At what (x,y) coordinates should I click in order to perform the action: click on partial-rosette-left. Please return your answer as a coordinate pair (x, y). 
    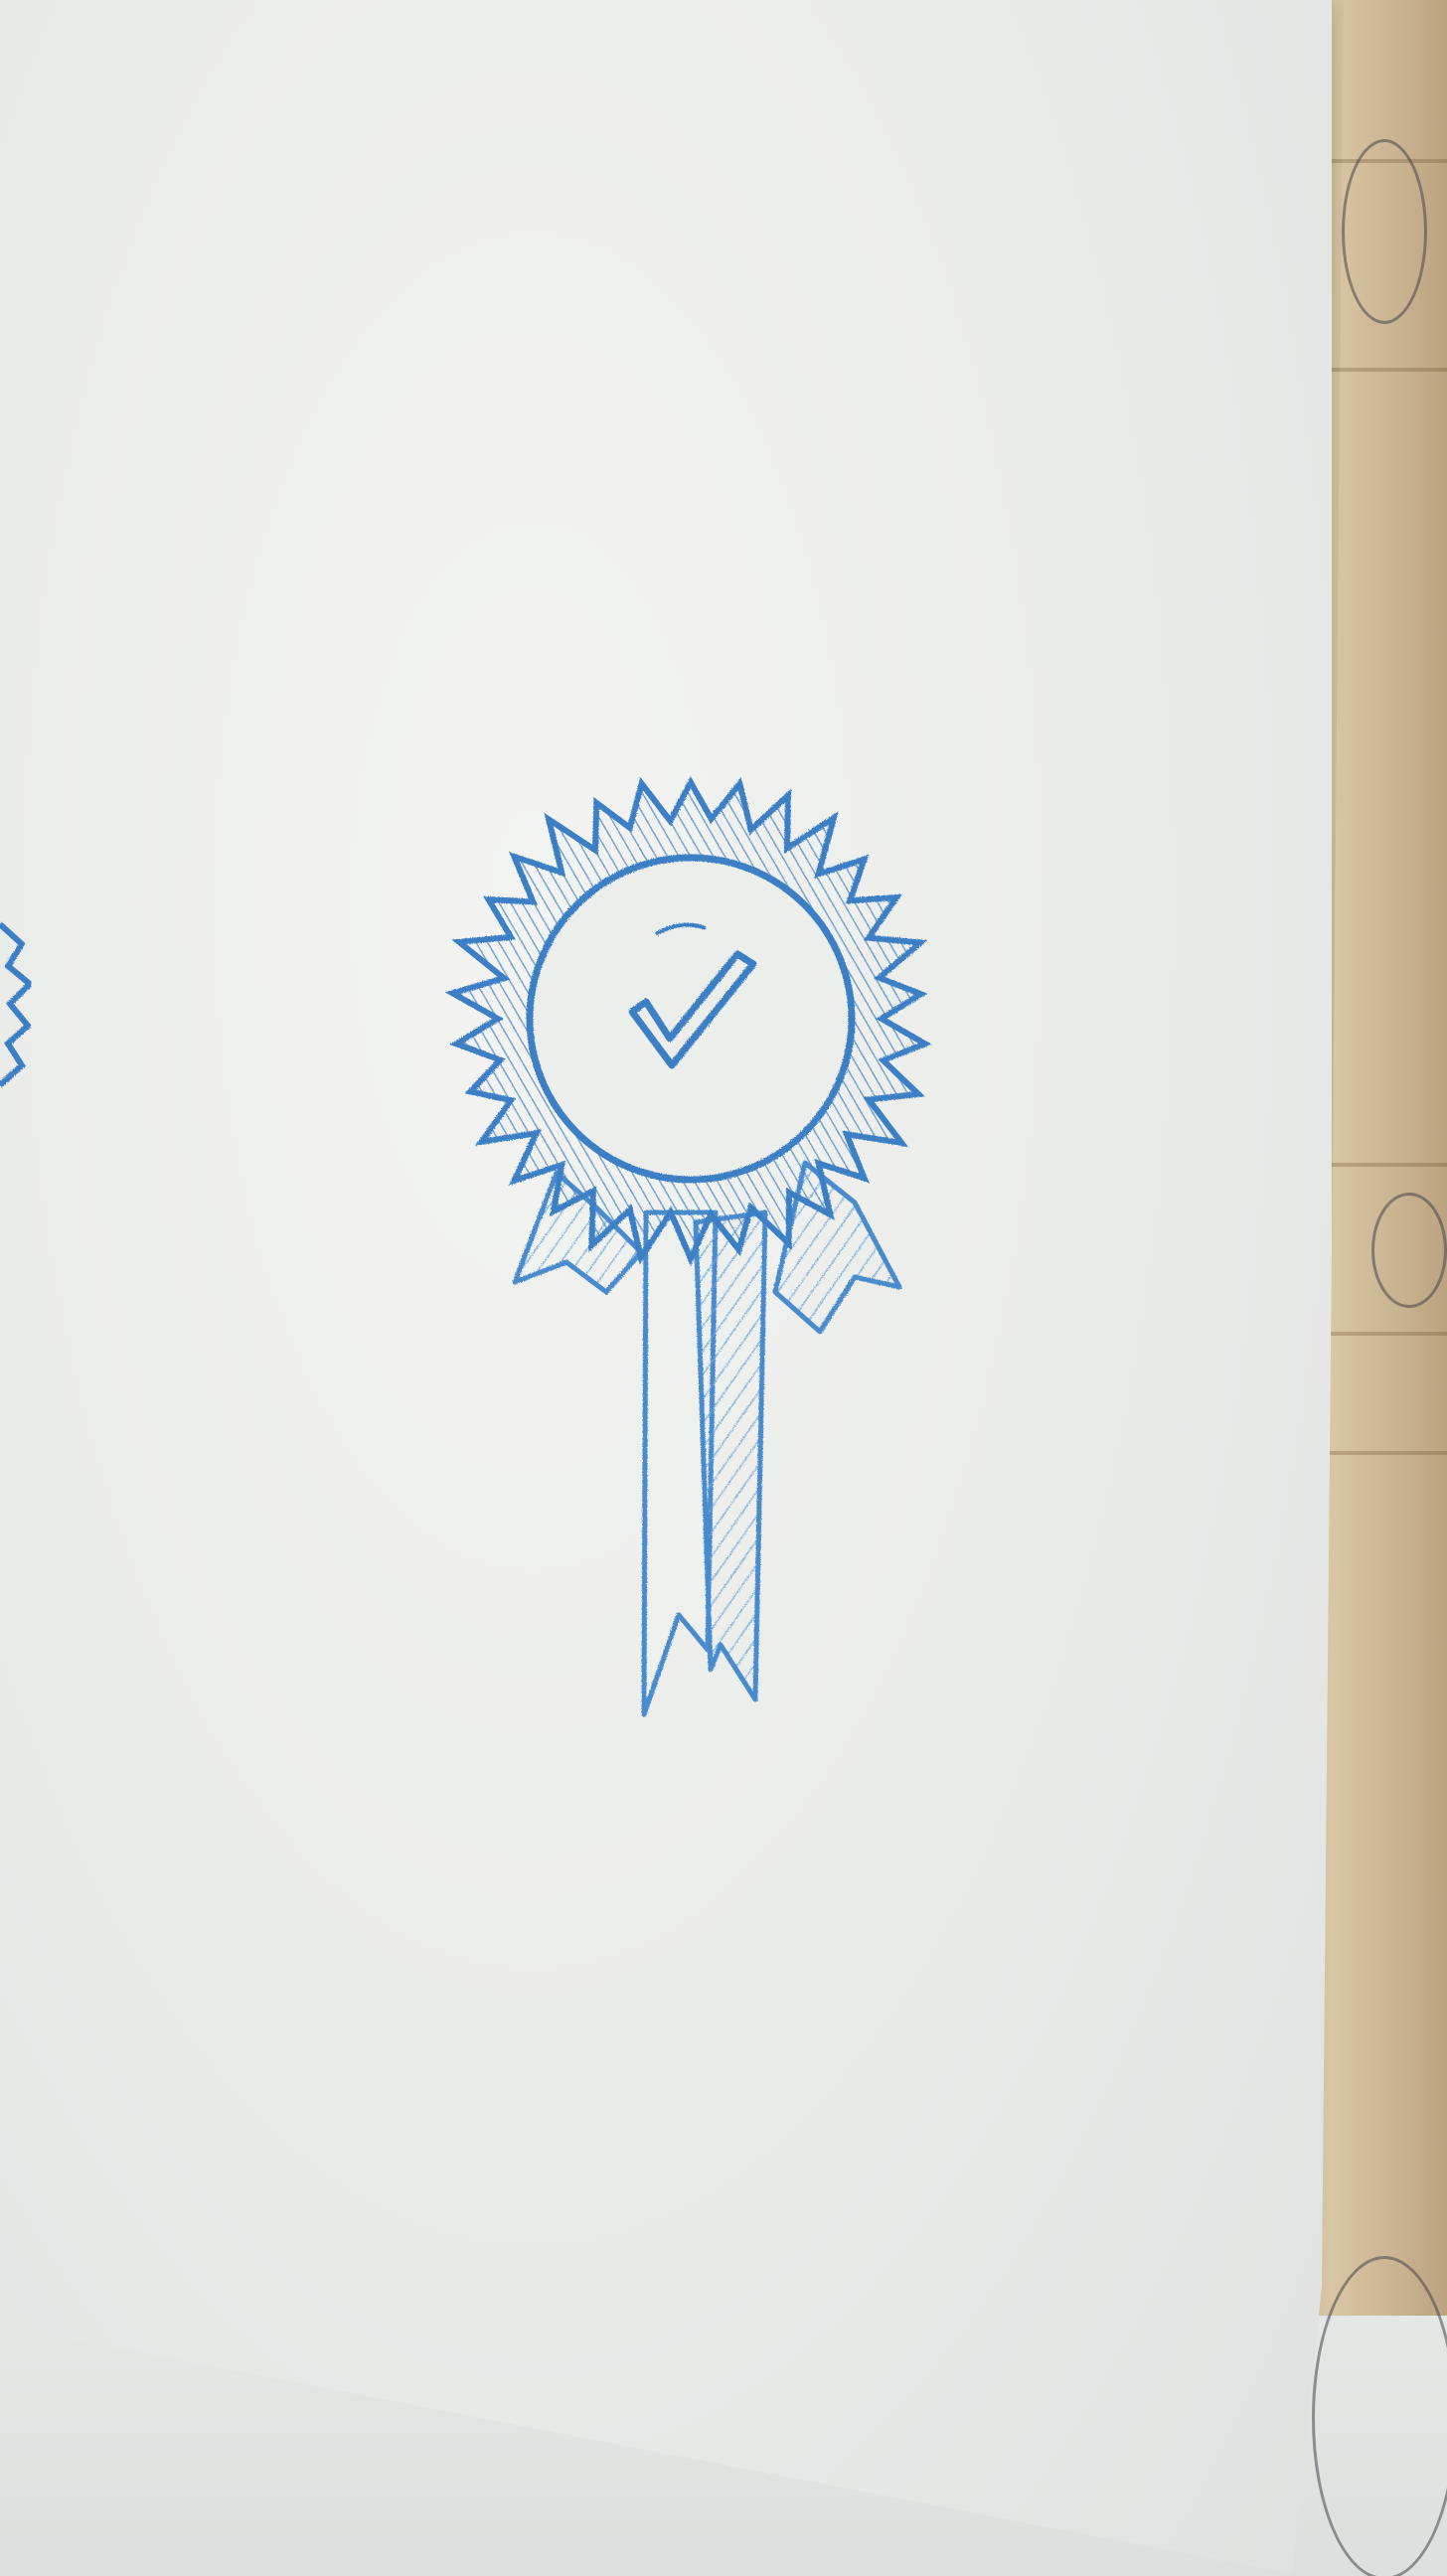
    Looking at the image, I should click on (17, 1004).